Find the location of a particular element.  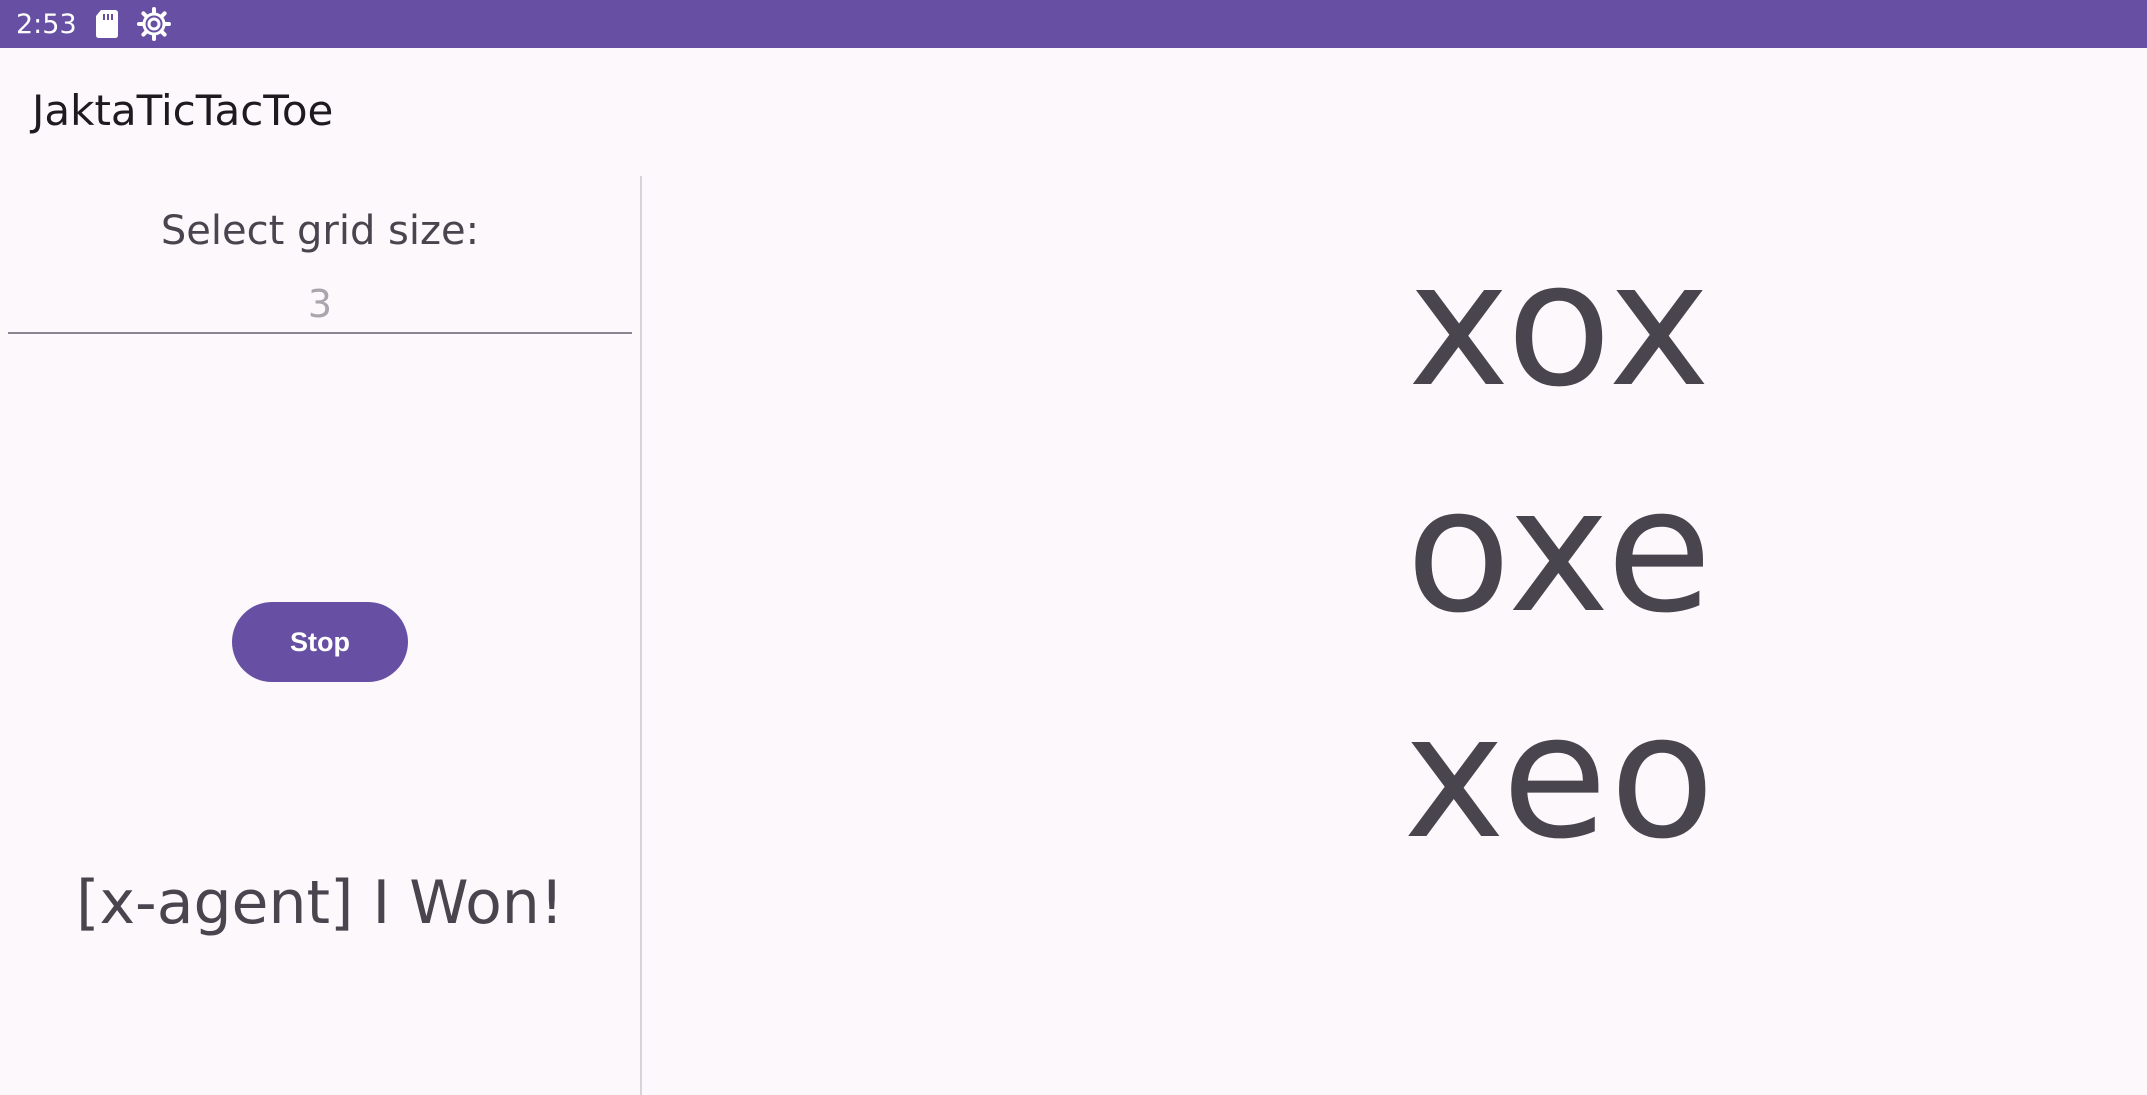

grid-size-label: Select grid size: is located at coordinates (320, 231).